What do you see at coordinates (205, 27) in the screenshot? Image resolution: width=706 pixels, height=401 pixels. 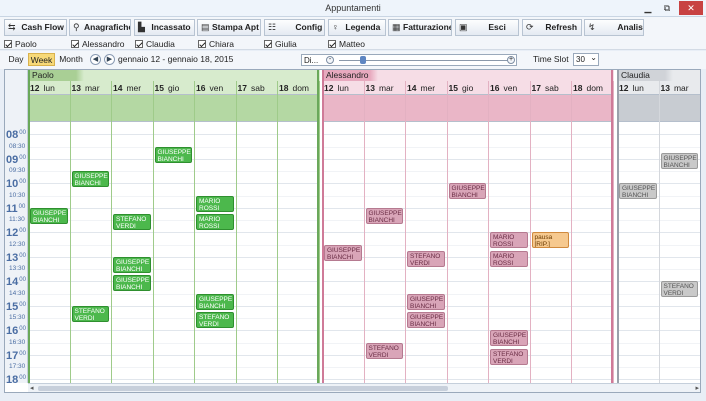 I see `printer-icon: ▤` at bounding box center [205, 27].